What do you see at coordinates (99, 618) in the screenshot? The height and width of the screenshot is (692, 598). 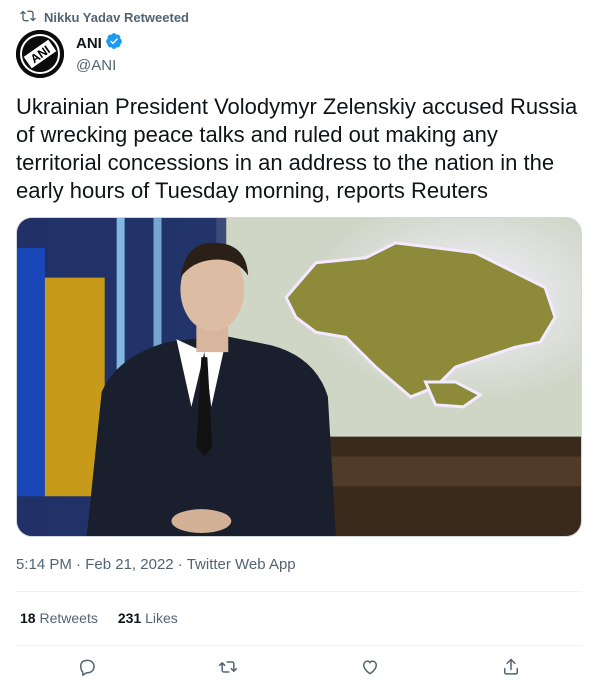 I see `tweet-stats: 18 Retweets 231 Likes` at bounding box center [99, 618].